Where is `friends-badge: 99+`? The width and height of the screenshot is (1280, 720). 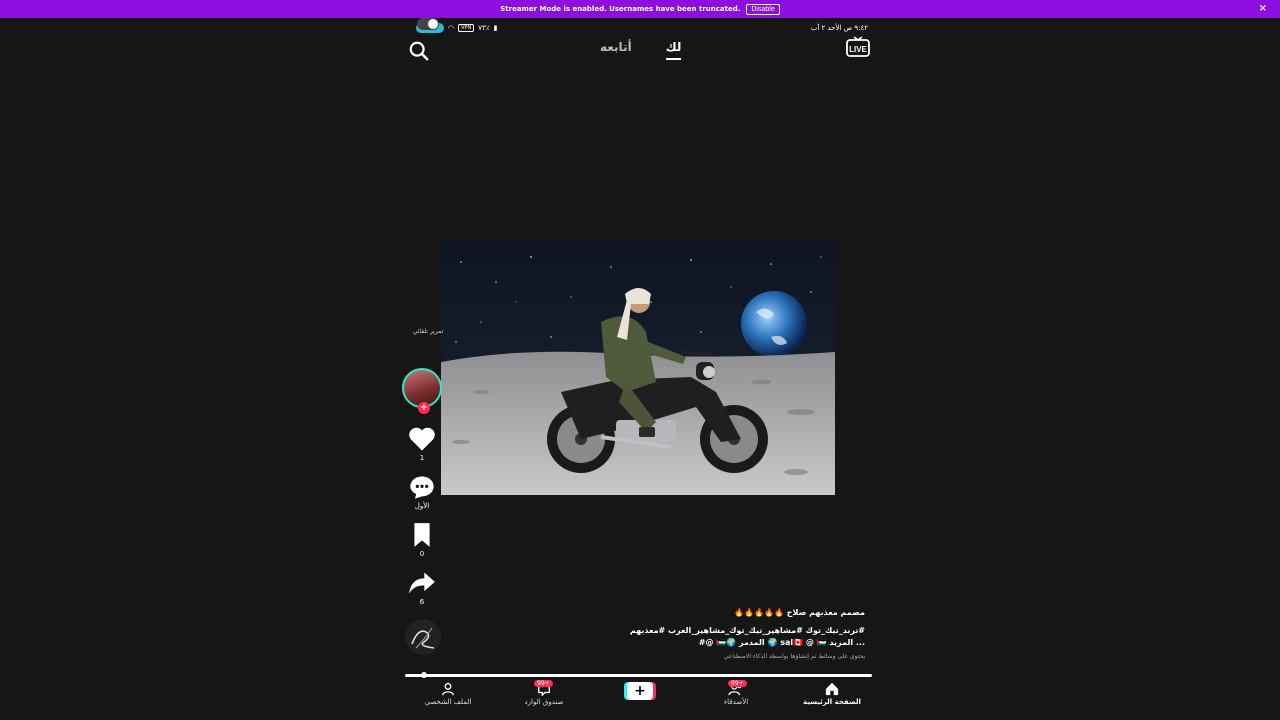
friends-badge: 99+ is located at coordinates (737, 683).